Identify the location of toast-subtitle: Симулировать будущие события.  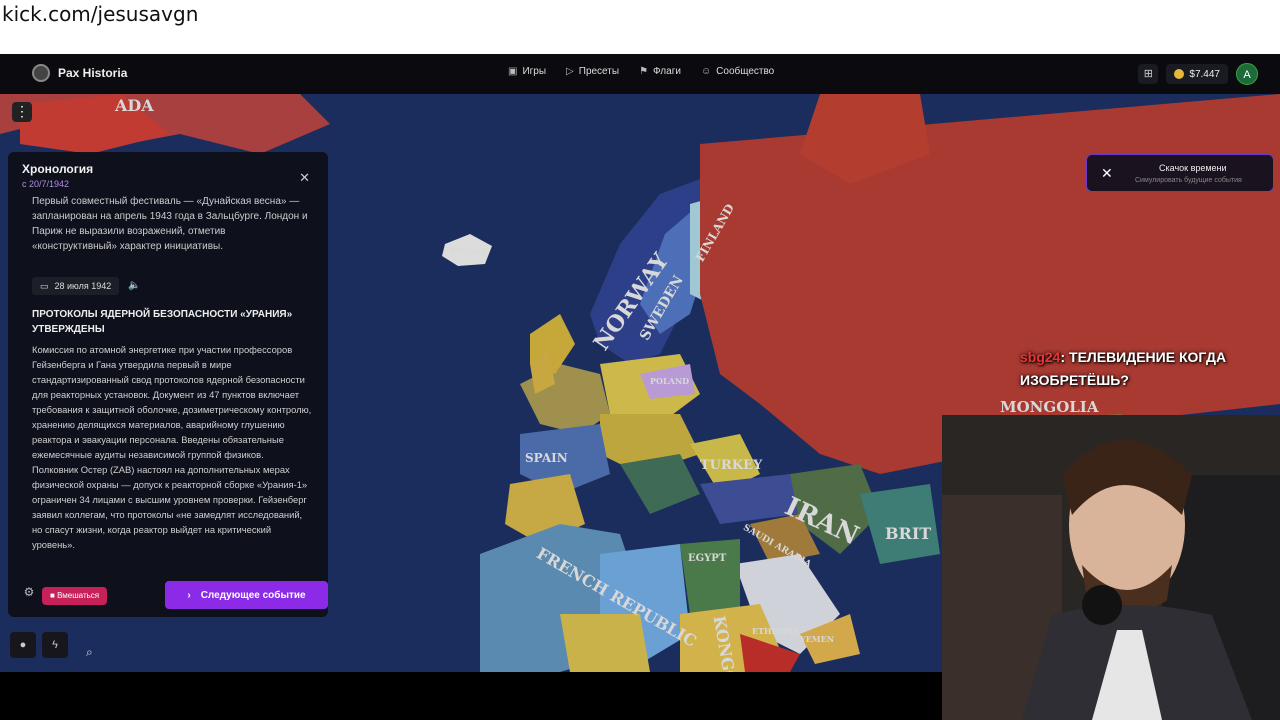
(1188, 180).